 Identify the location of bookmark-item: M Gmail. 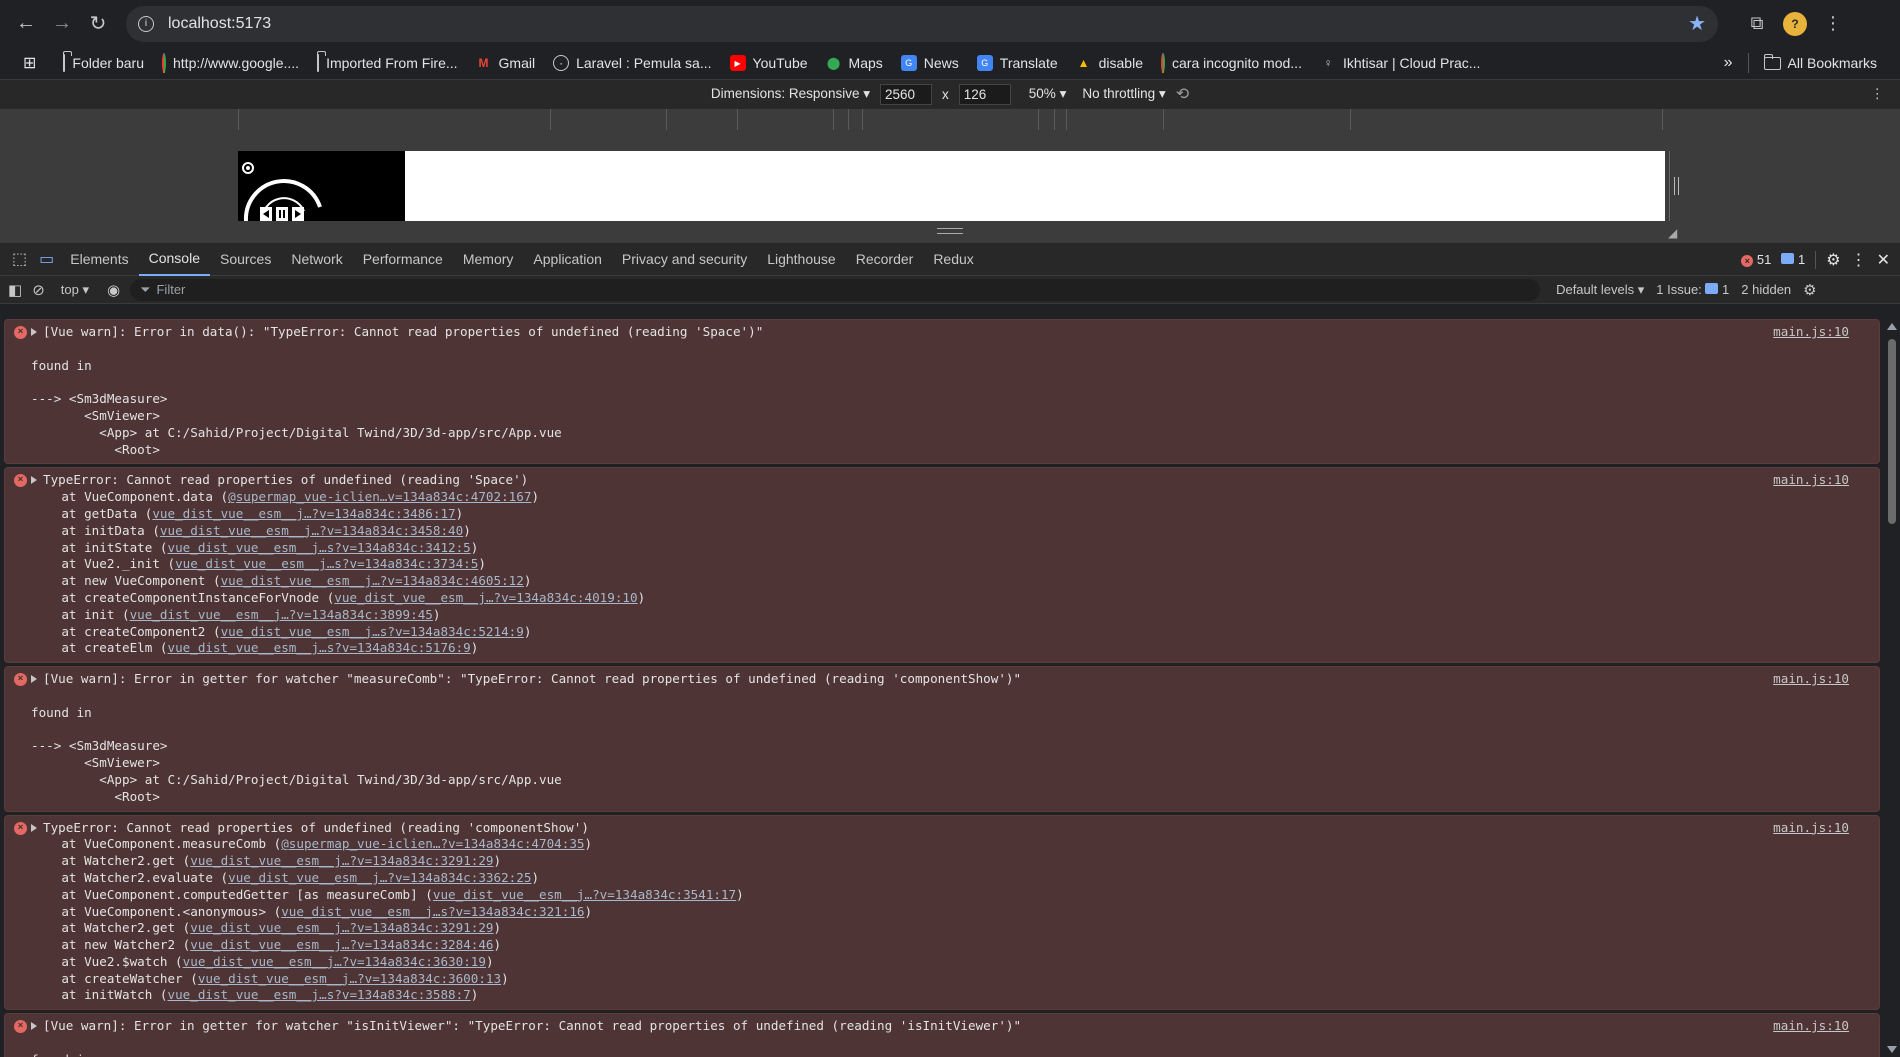
(506, 63).